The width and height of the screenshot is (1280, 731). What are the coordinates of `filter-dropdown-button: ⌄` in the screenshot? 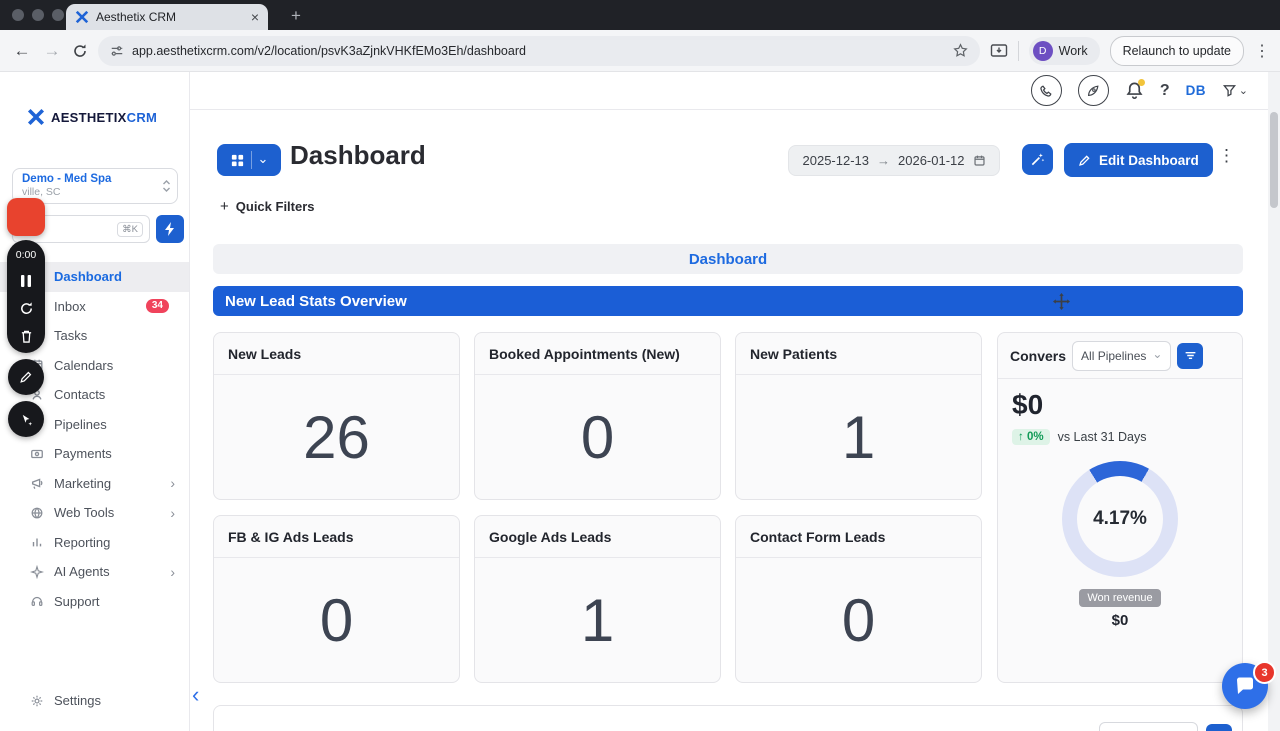 It's located at (1235, 90).